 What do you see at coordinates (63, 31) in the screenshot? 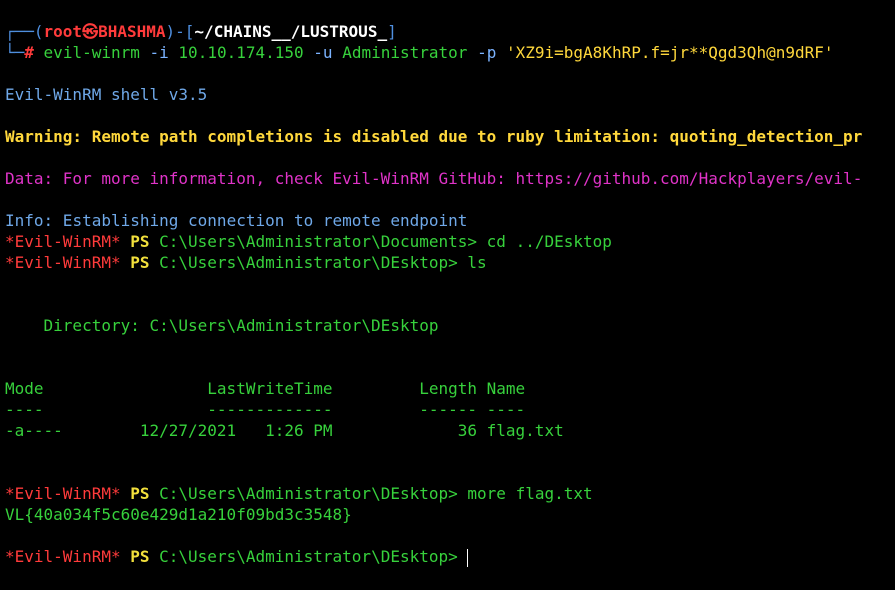
I see `prompt-user: root` at bounding box center [63, 31].